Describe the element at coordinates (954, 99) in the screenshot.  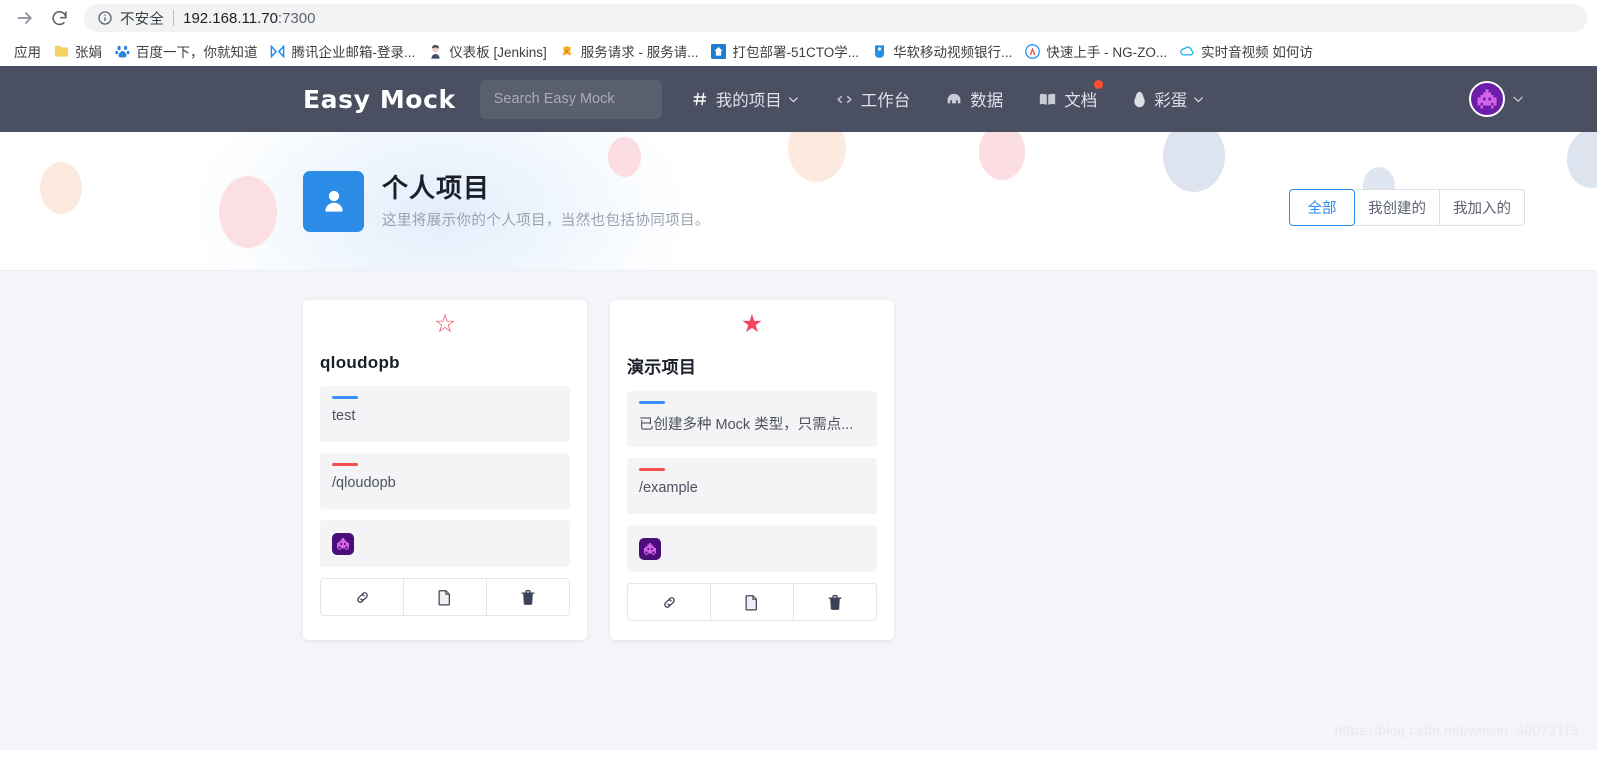
I see `database-icon` at that location.